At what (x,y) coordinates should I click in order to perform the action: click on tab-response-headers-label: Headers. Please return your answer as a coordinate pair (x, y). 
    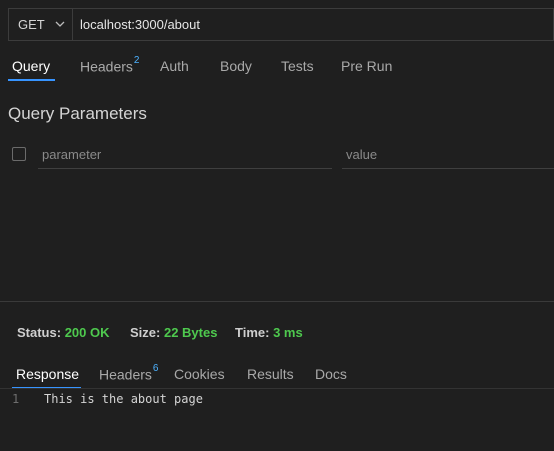
    Looking at the image, I should click on (125, 374).